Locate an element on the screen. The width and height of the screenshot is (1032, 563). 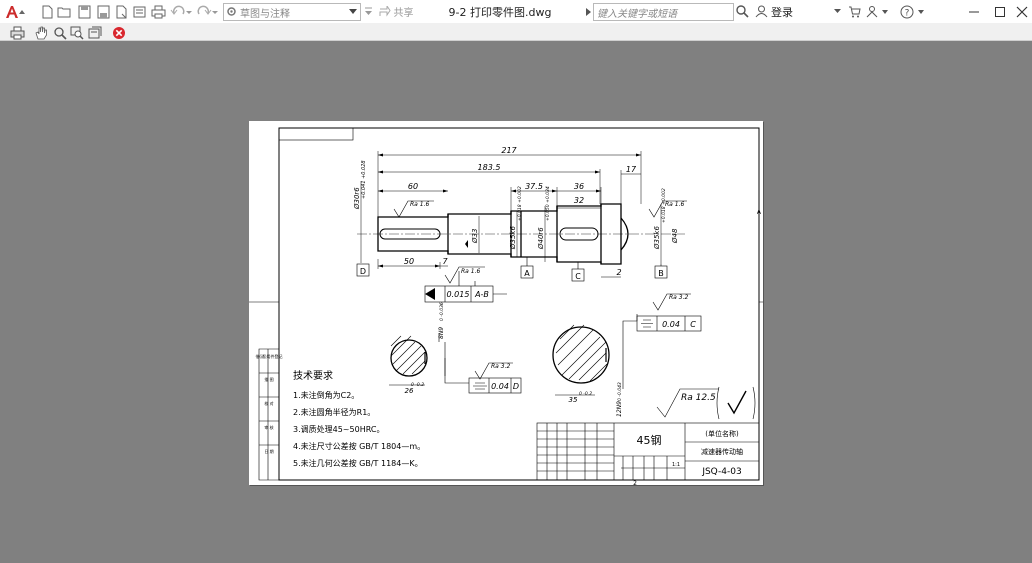
user-icon is located at coordinates (761, 11).